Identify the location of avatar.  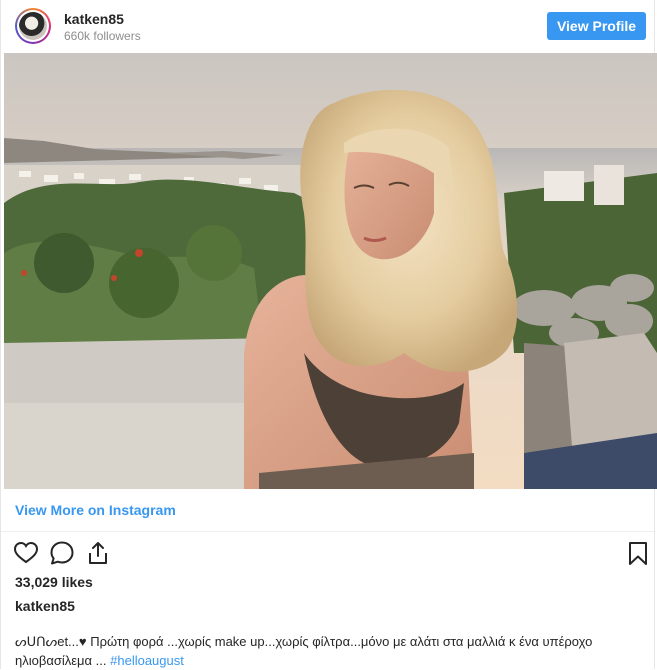
(33, 26).